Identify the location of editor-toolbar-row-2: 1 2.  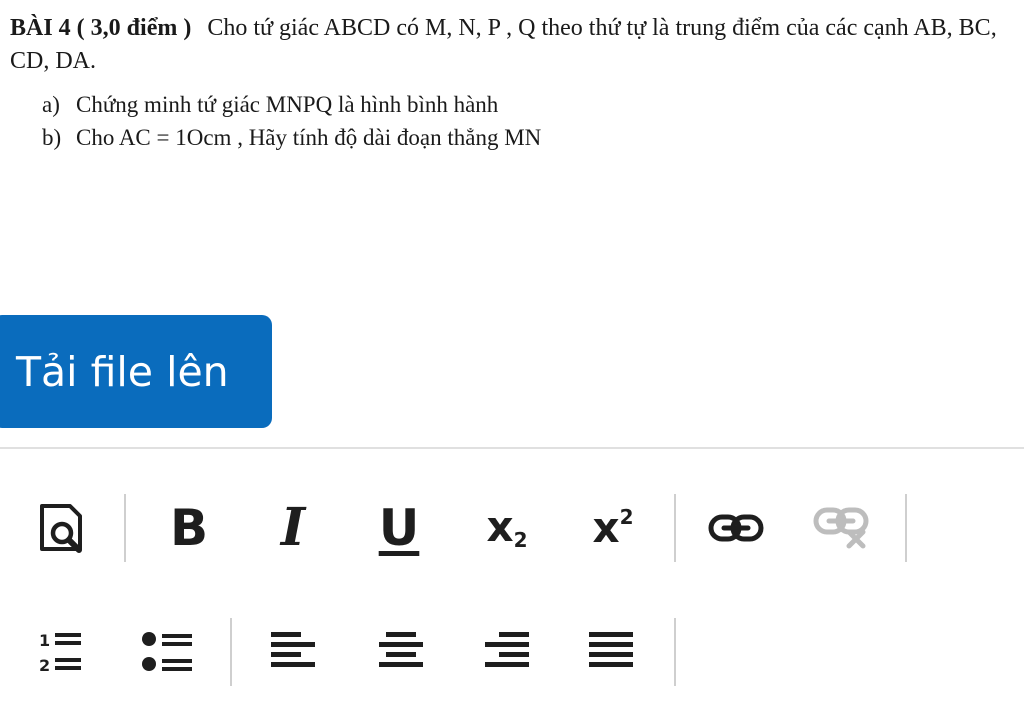
(512, 652).